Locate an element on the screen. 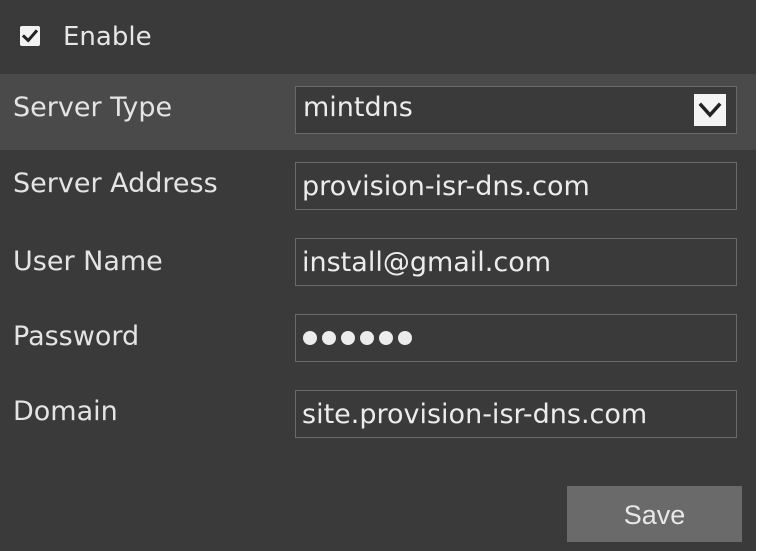 Image resolution: width=759 pixels, height=551 pixels. user-name-row: User Name is located at coordinates (378, 264).